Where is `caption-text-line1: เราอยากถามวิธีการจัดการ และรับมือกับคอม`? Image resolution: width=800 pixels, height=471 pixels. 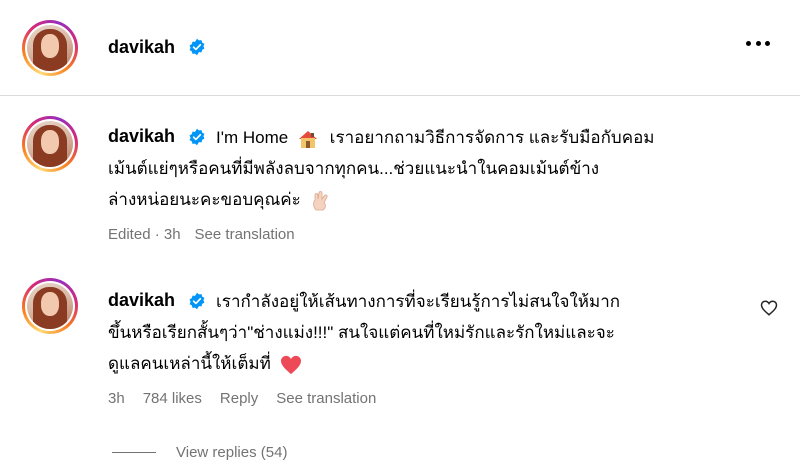
caption-text-line1: เราอยากถามวิธีการจัดการ และรับมือกับคอม is located at coordinates (492, 137).